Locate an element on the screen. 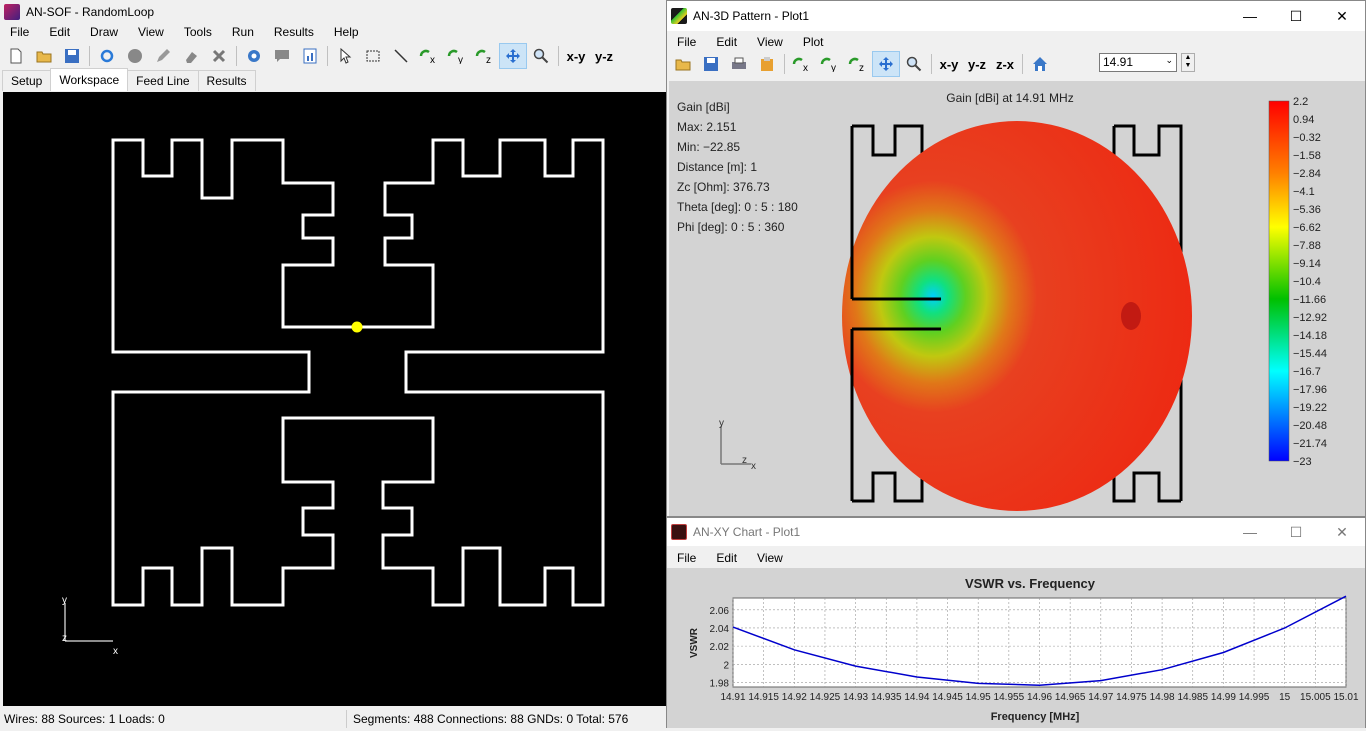 Image resolution: width=1366 pixels, height=731 pixels. colorbar-label: −17.96 is located at coordinates (1310, 390).